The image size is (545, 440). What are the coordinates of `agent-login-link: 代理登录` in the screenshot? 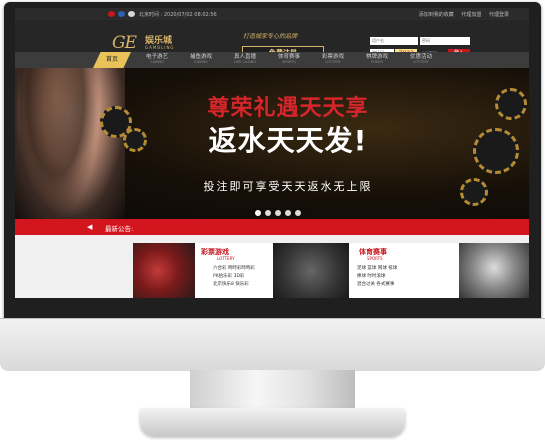 It's located at (499, 15).